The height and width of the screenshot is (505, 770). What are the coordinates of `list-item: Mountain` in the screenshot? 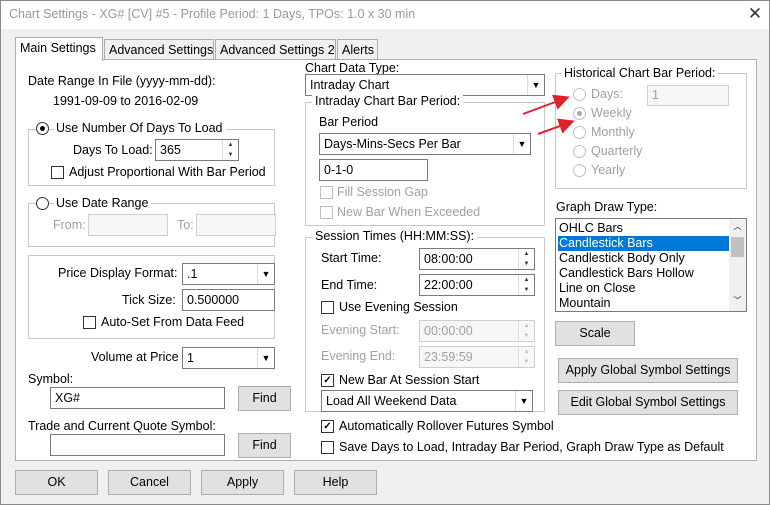 It's located at (643, 303).